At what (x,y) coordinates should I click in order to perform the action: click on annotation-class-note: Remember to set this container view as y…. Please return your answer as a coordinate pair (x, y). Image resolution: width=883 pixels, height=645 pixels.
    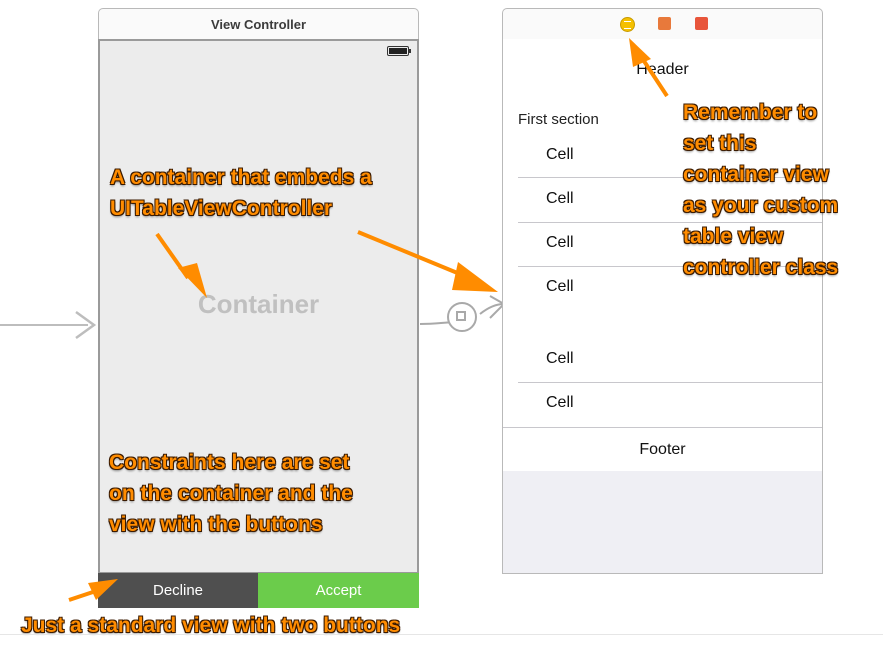
    Looking at the image, I should click on (760, 190).